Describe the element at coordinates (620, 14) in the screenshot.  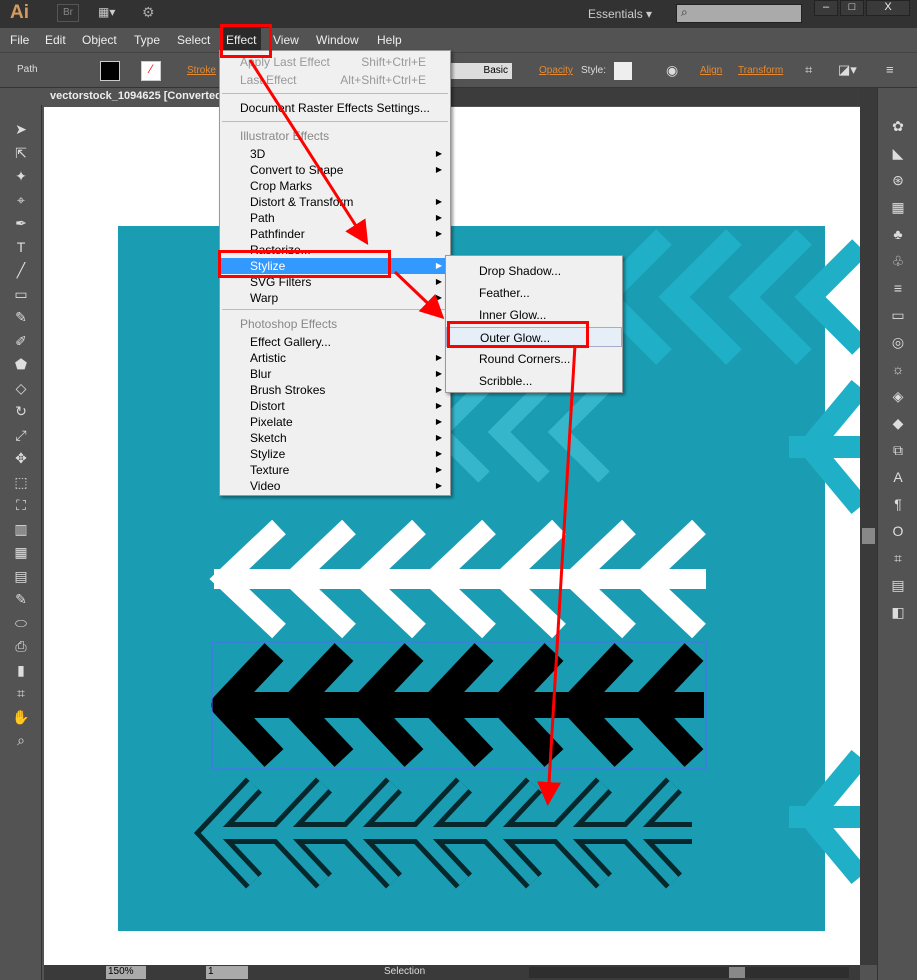
I see `workspace-switcher: Essentials ▾` at that location.